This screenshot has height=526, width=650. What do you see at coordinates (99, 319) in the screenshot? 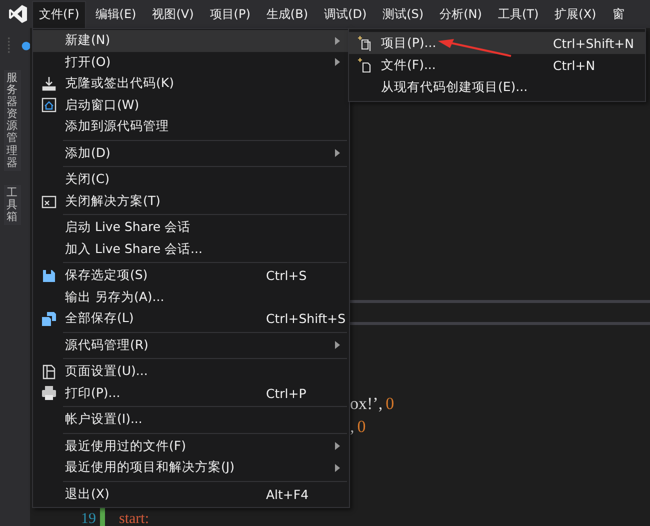
I see `menu-item-label: 全部保存(L)` at bounding box center [99, 319].